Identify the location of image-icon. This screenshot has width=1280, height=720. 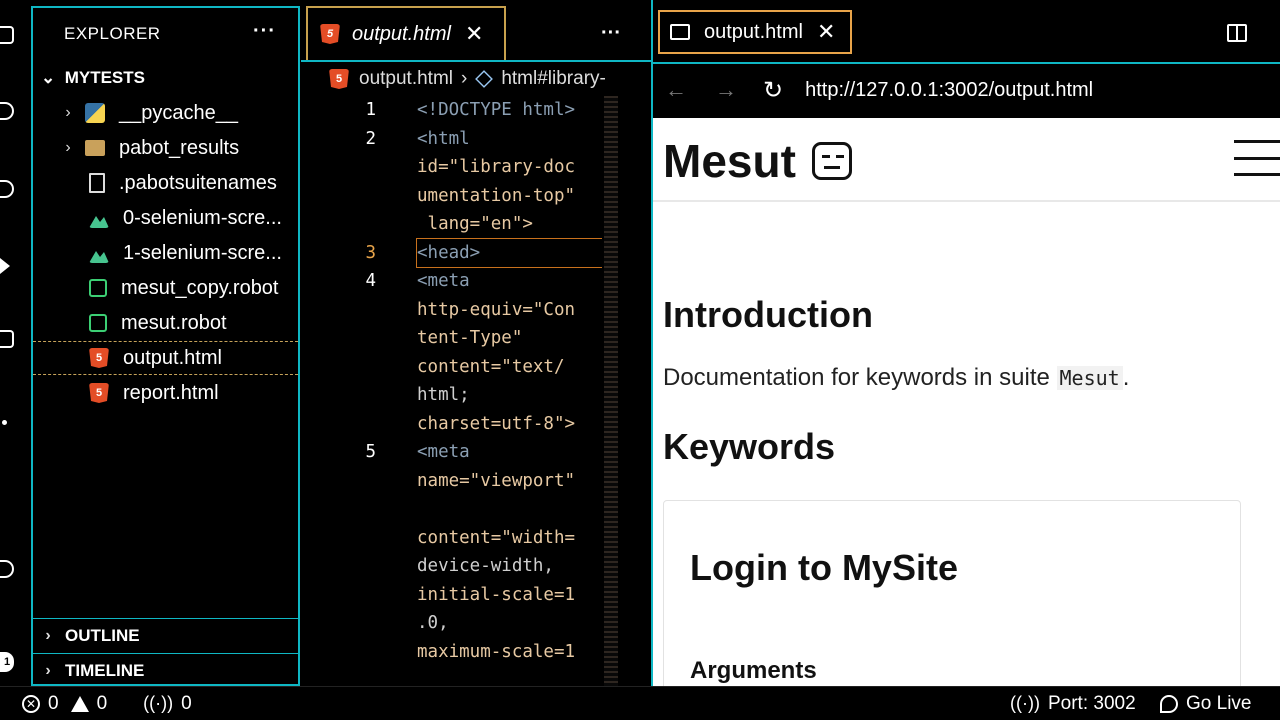
(99, 257).